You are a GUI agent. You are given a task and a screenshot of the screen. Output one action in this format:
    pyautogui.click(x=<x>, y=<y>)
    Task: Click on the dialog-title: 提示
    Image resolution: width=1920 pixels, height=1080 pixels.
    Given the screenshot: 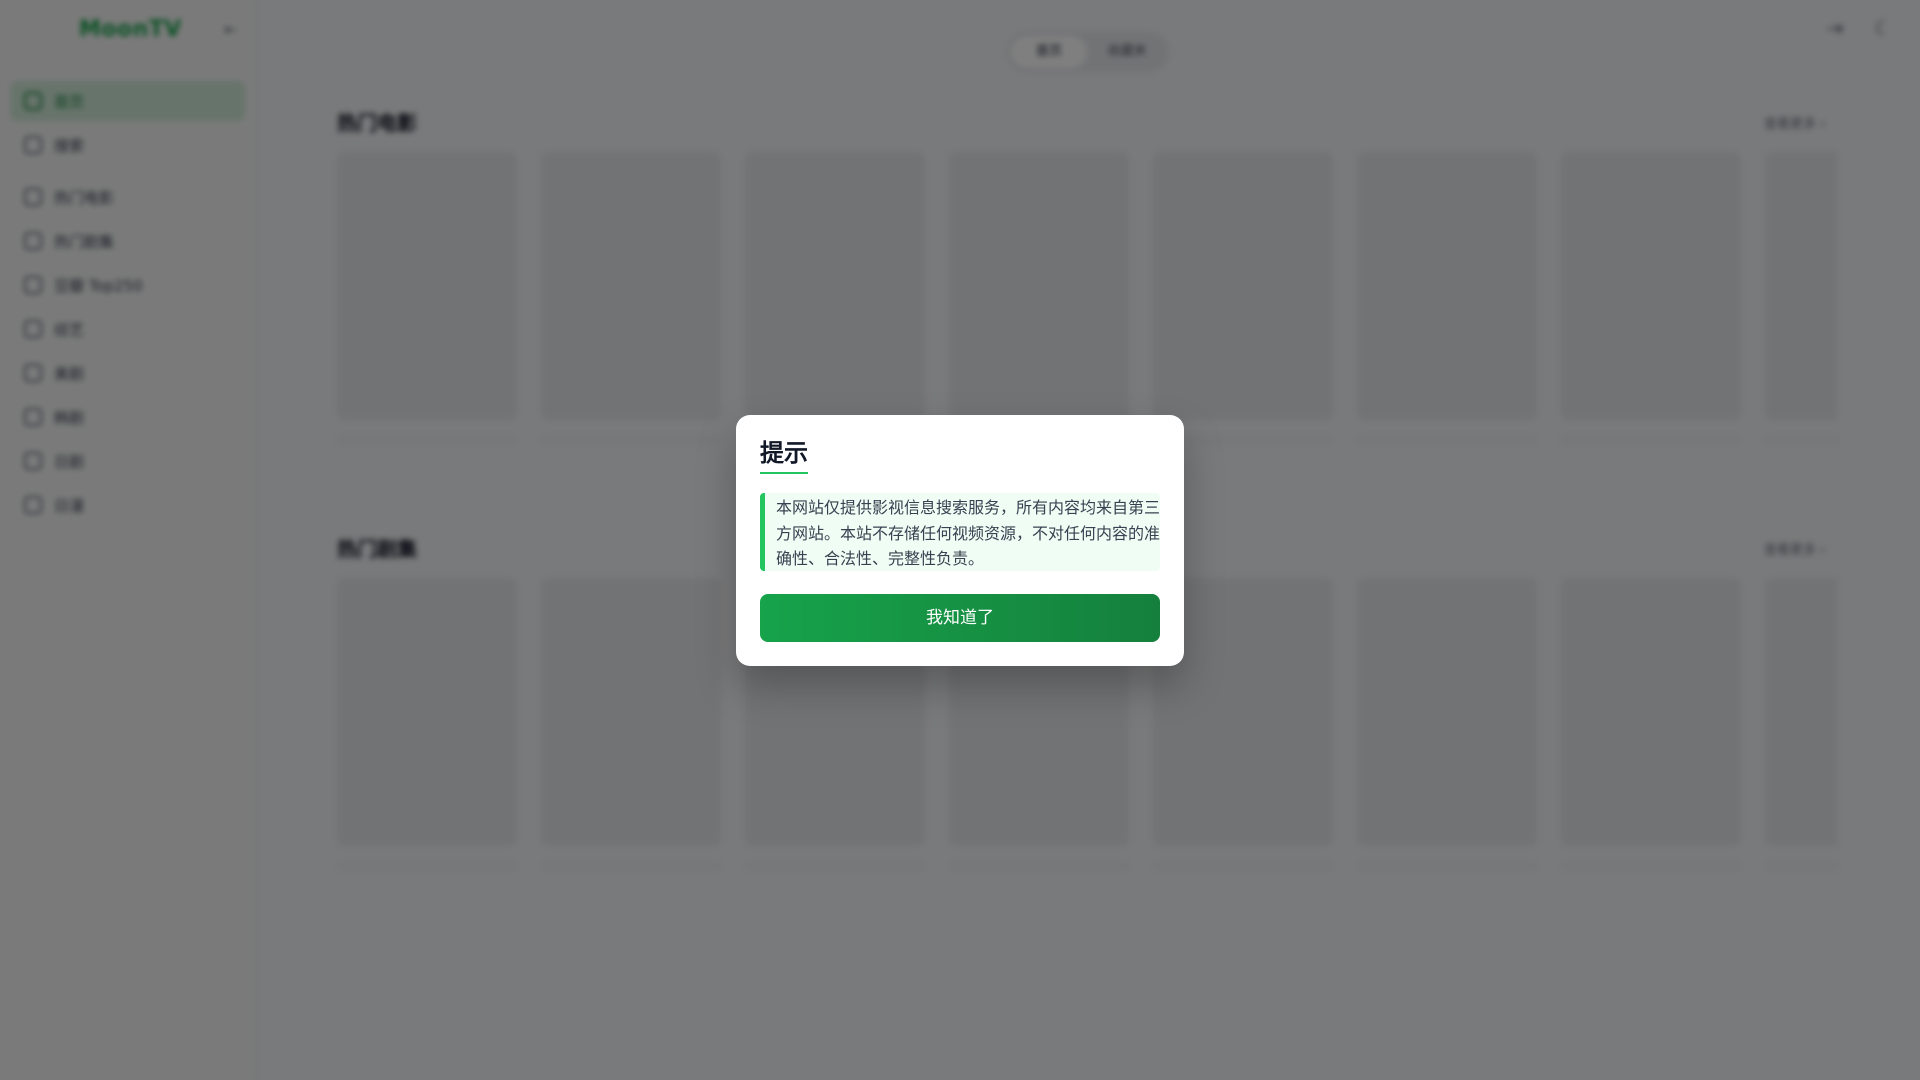 What is the action you would take?
    pyautogui.click(x=784, y=455)
    